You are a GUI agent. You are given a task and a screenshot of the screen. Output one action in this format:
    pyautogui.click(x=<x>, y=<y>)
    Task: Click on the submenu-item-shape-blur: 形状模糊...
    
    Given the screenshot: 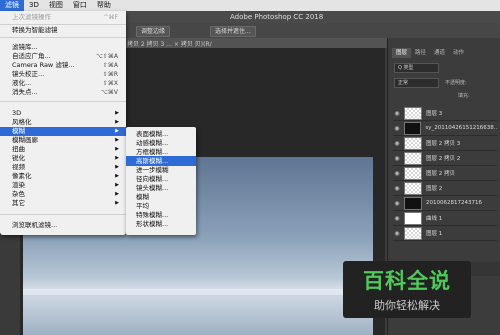 What is the action you would take?
    pyautogui.click(x=161, y=224)
    